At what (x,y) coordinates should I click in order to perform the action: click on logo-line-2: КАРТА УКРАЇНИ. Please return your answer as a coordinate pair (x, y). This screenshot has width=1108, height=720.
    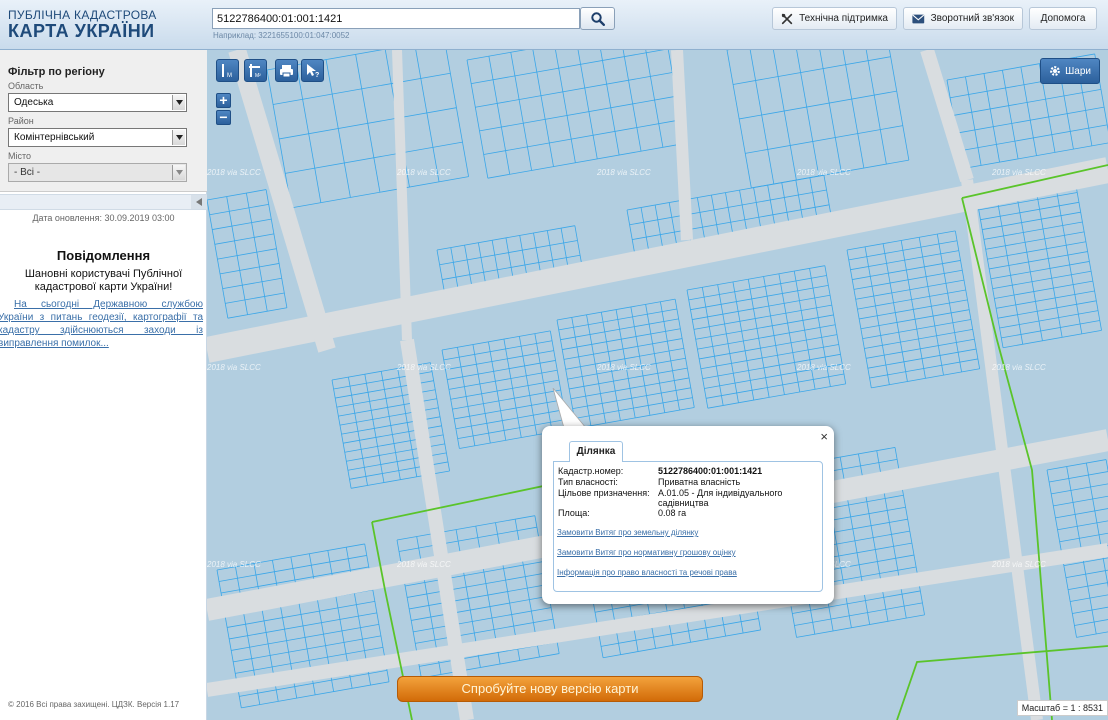
    Looking at the image, I should click on (81, 31).